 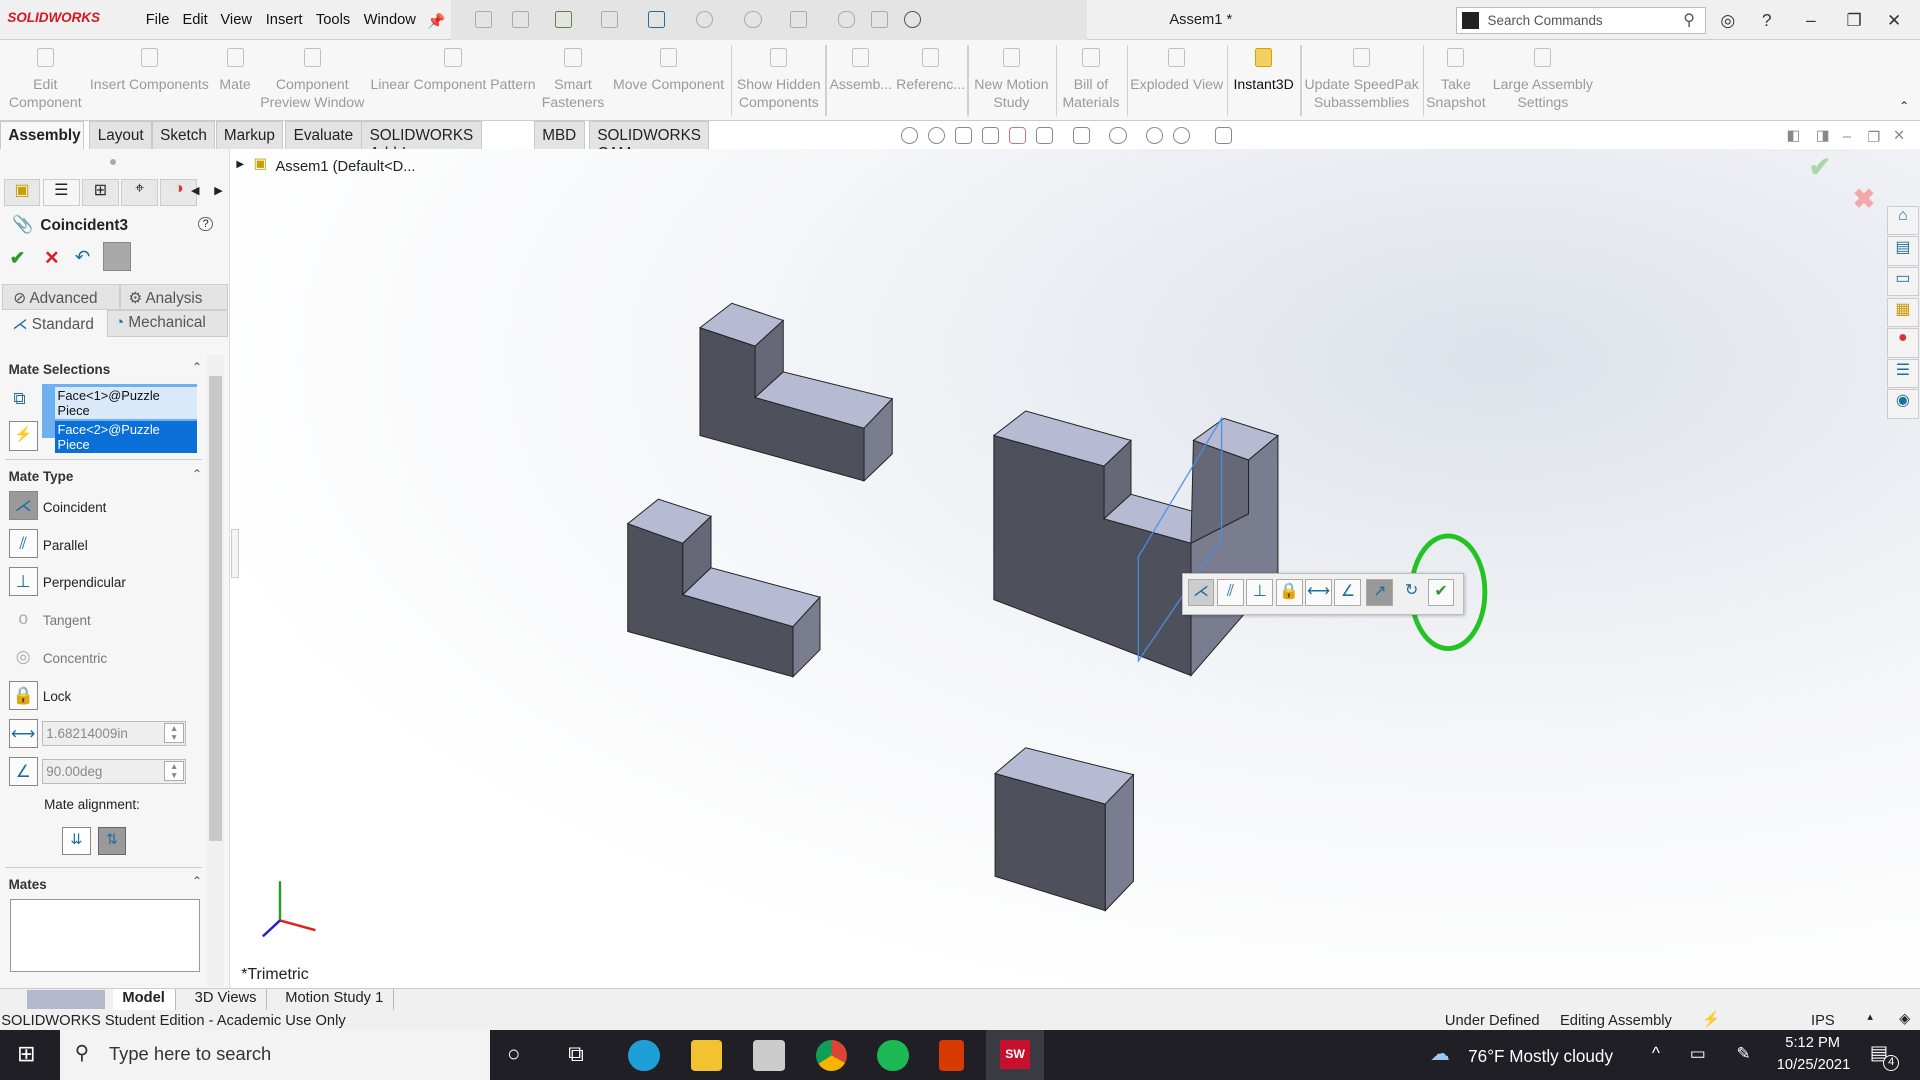 I want to click on viewport-tile-icon: ◧, so click(x=1794, y=135).